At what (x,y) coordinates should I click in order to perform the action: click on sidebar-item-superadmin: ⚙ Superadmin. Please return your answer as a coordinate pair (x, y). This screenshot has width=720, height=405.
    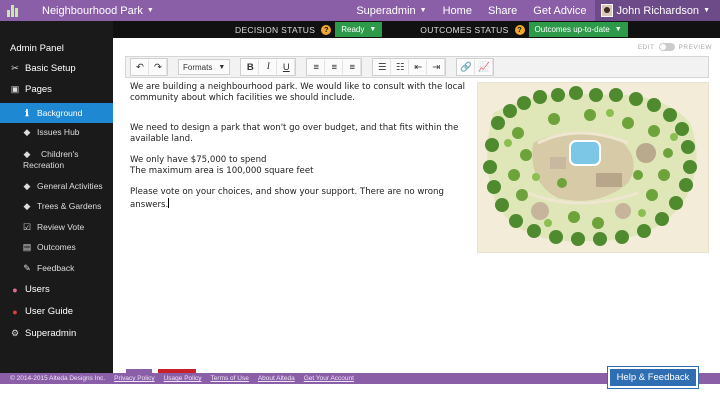
    Looking at the image, I should click on (56, 333).